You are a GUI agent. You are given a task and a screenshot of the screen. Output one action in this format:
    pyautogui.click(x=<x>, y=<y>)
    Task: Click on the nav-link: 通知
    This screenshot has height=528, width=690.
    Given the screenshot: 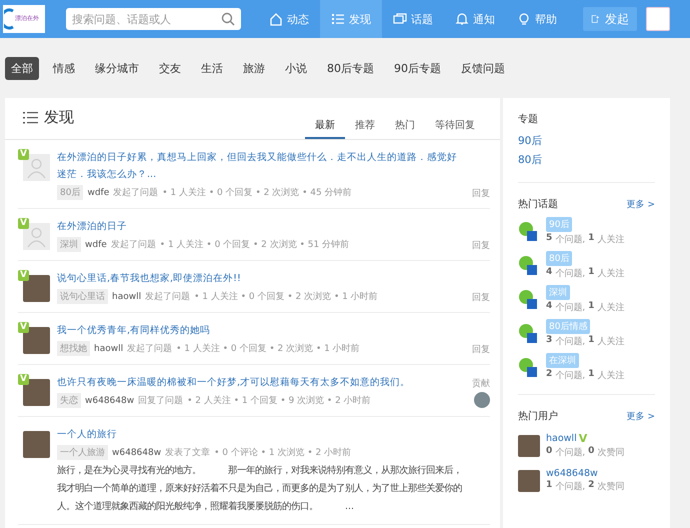 What is the action you would take?
    pyautogui.click(x=475, y=19)
    